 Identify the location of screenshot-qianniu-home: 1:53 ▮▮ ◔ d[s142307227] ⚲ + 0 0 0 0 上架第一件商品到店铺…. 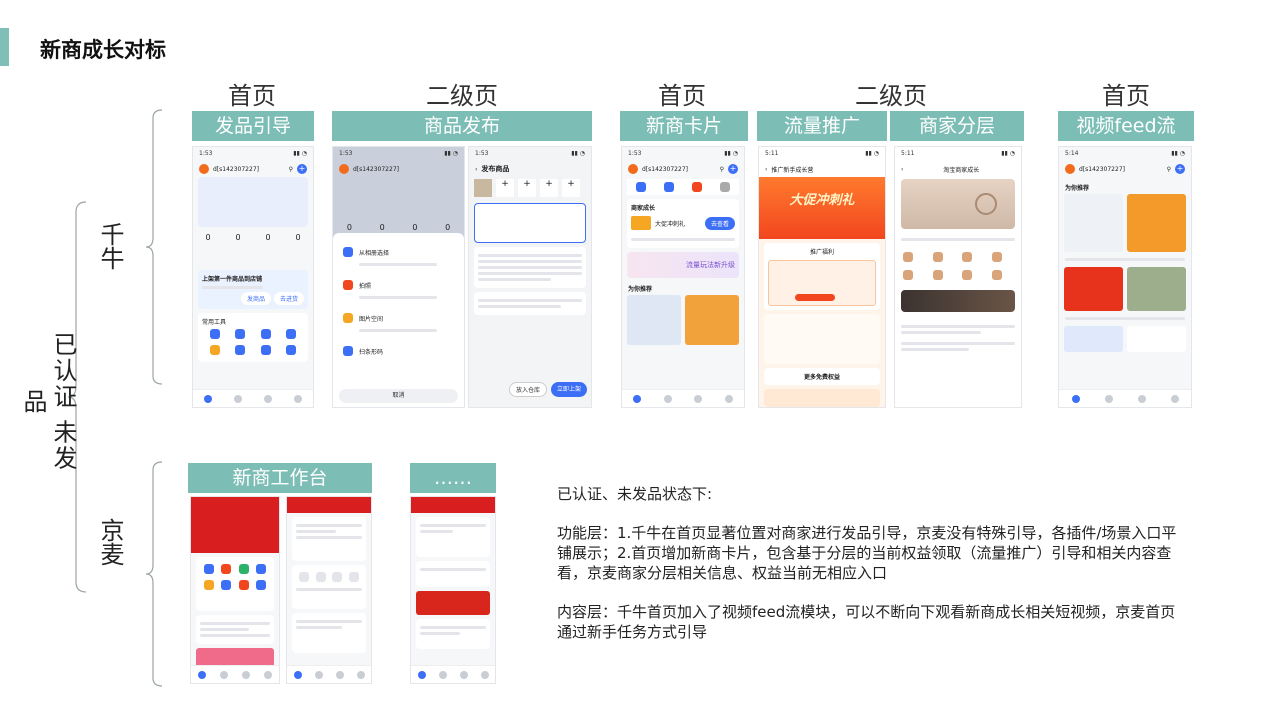
(253, 277).